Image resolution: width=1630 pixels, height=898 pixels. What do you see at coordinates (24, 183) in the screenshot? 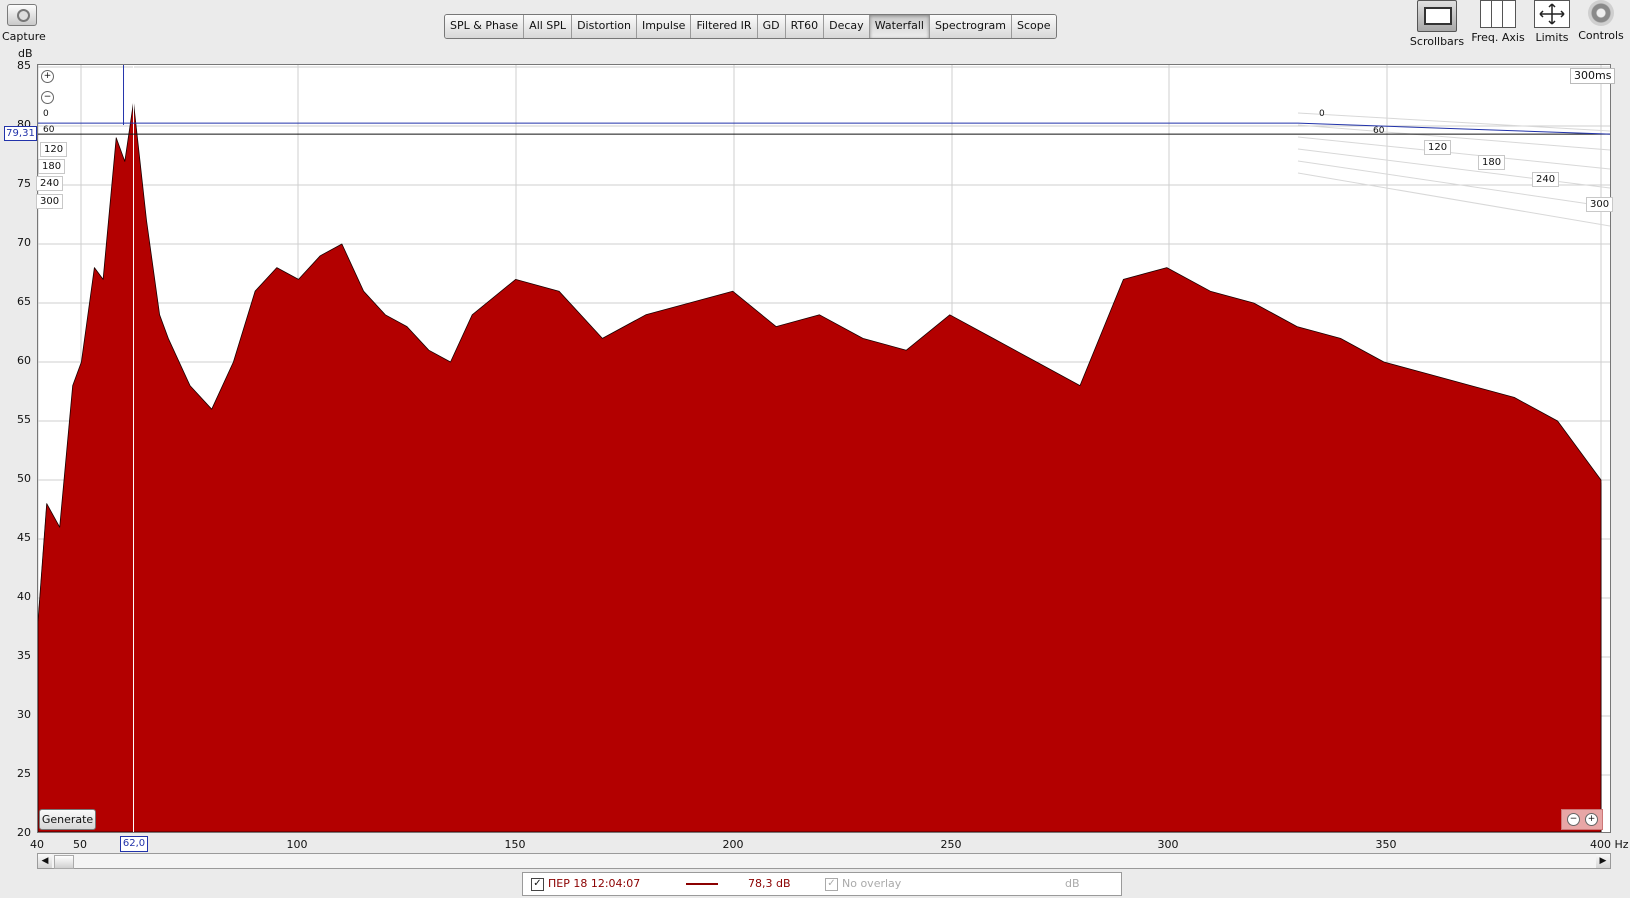
I see `y-tick-label: 75` at bounding box center [24, 183].